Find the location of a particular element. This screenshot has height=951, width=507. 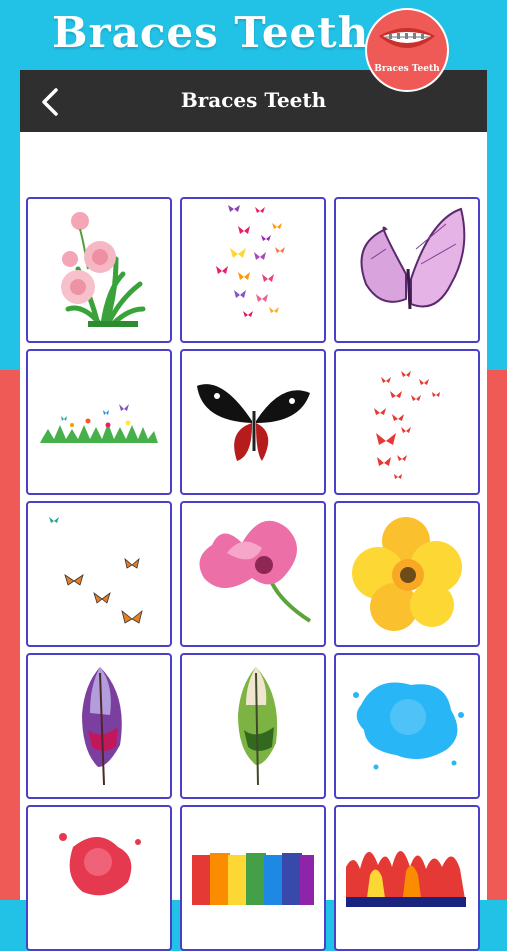

sticker-orange-butterflies is located at coordinates (99, 574).